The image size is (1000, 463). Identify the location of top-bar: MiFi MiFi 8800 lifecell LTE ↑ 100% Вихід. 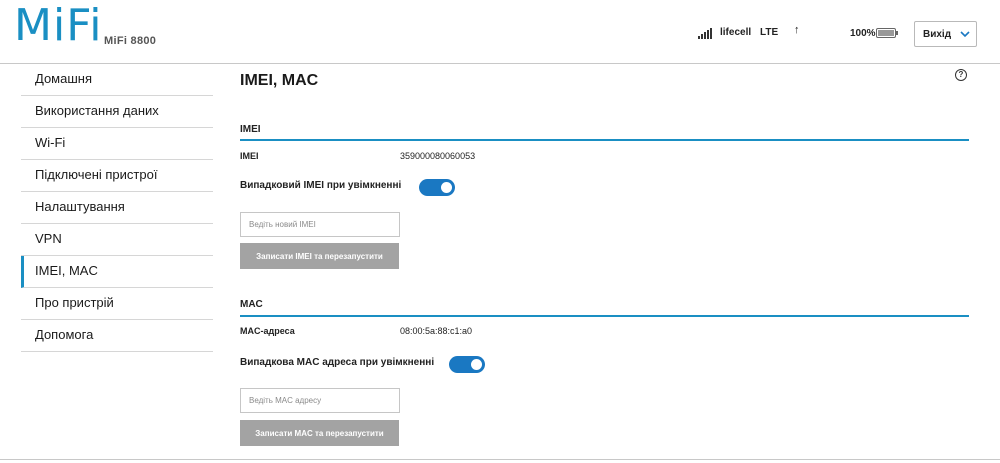
(500, 32).